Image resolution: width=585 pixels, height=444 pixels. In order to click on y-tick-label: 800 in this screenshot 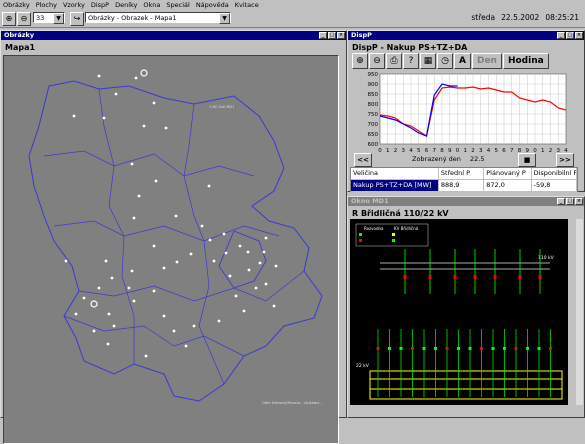, I will do `click(373, 105)`.